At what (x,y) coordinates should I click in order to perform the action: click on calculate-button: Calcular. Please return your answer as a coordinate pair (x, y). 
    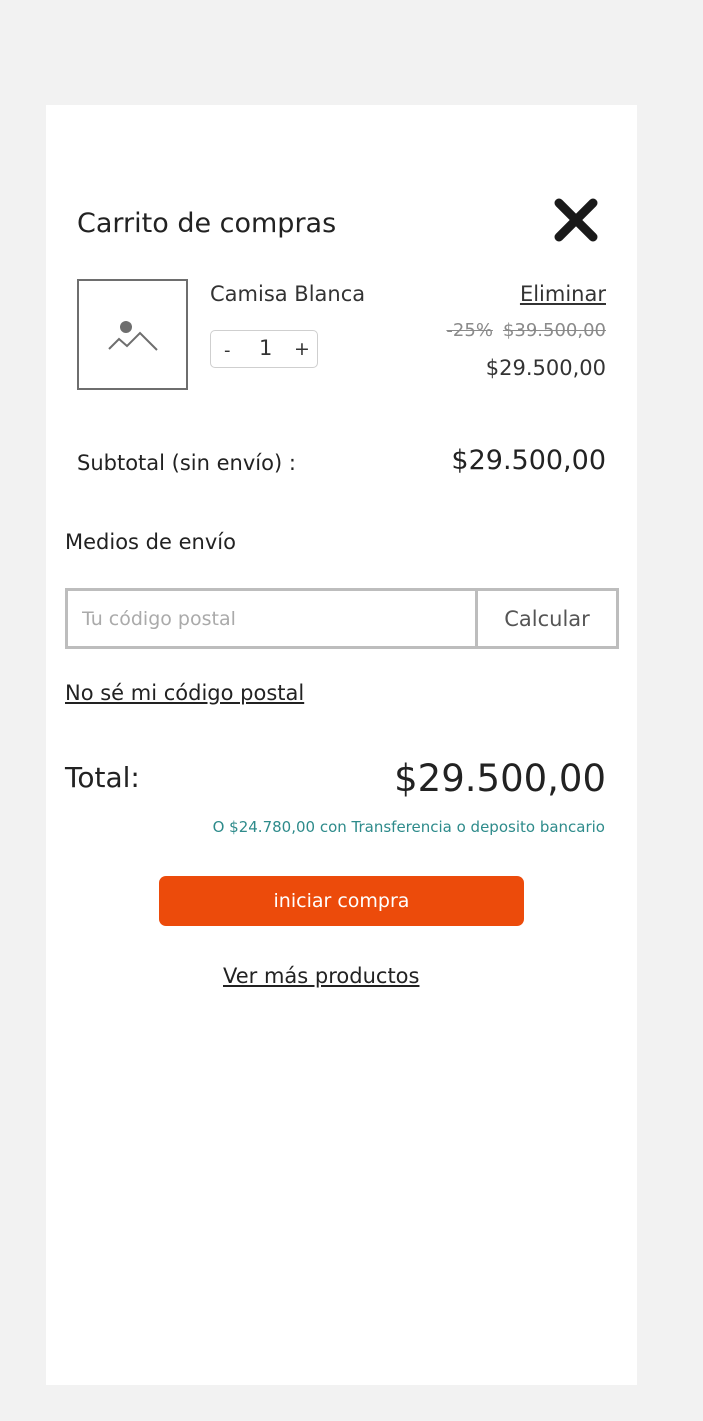
    Looking at the image, I should click on (545, 618).